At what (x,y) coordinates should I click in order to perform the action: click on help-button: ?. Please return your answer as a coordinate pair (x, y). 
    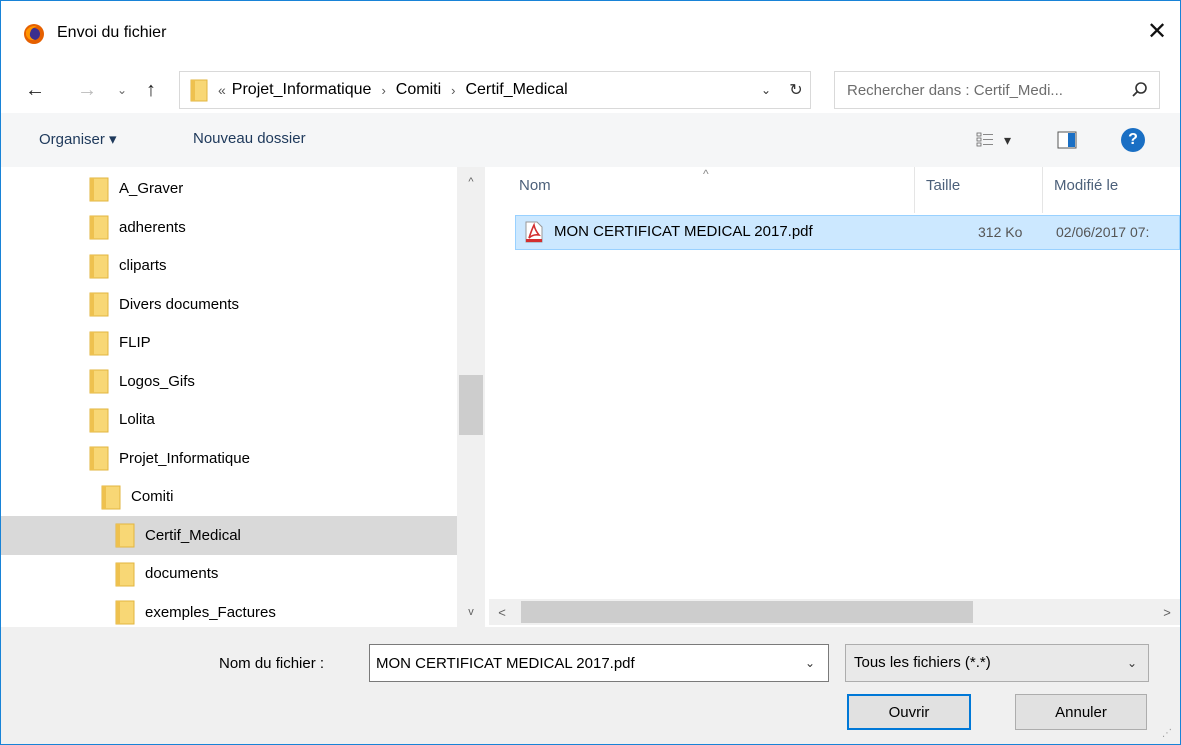
    Looking at the image, I should click on (1133, 140).